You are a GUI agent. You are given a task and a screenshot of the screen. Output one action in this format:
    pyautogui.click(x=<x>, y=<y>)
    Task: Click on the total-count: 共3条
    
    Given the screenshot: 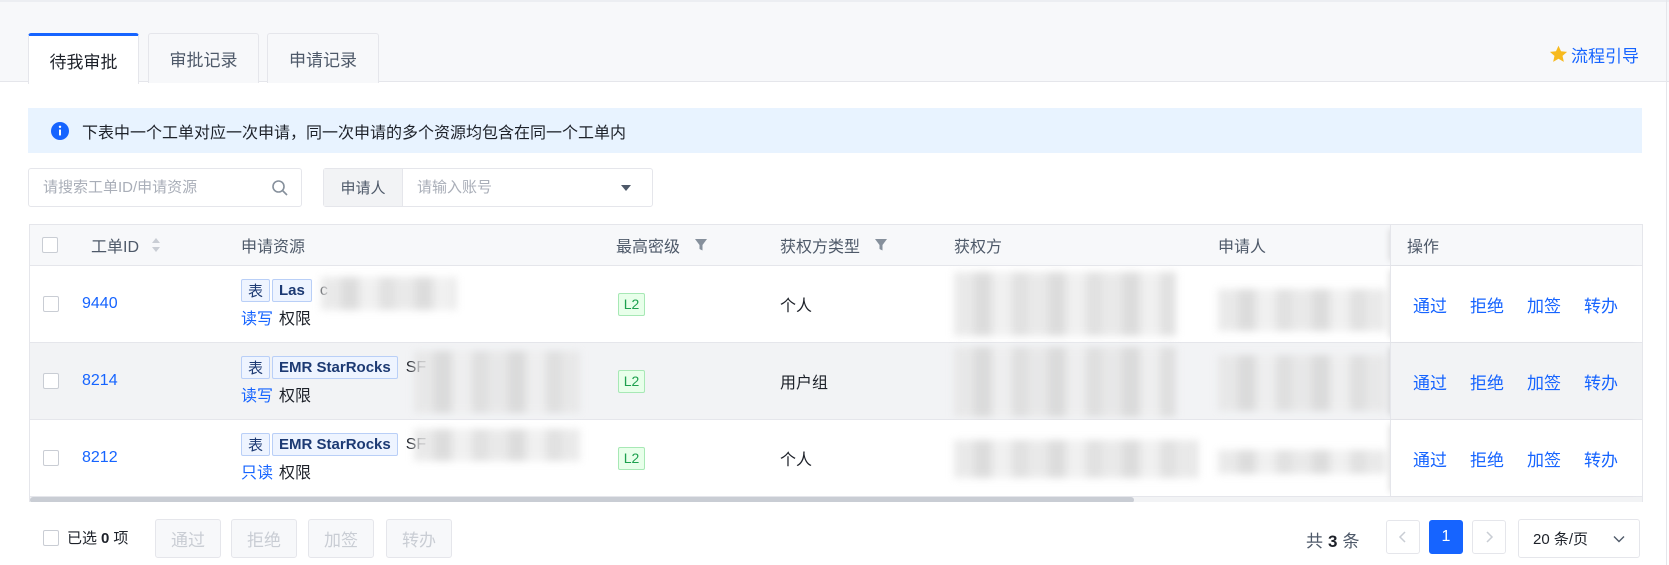 What is the action you would take?
    pyautogui.click(x=1333, y=541)
    